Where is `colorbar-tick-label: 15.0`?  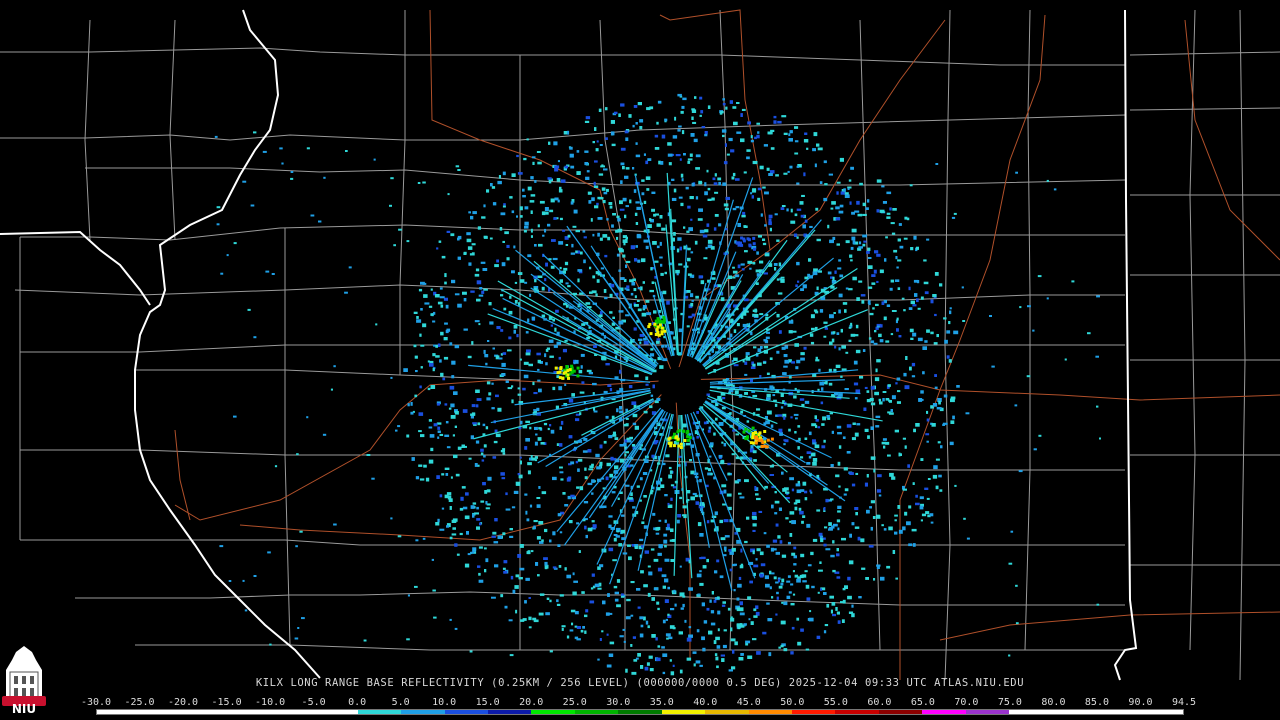 colorbar-tick-label: 15.0 is located at coordinates (487, 702).